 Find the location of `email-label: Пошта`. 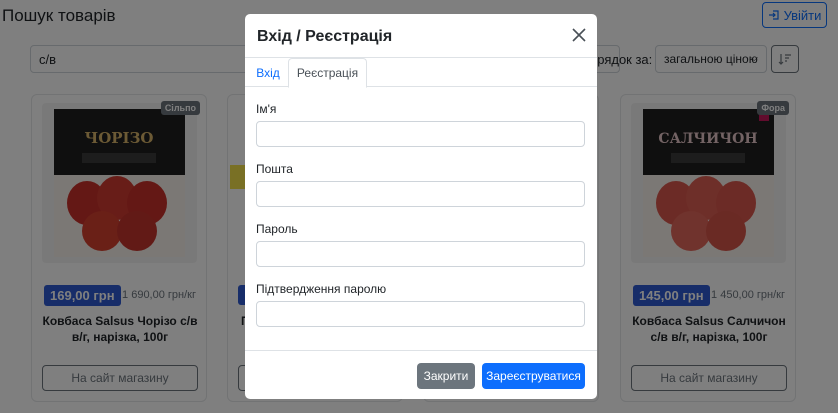

email-label: Пошта is located at coordinates (274, 169).